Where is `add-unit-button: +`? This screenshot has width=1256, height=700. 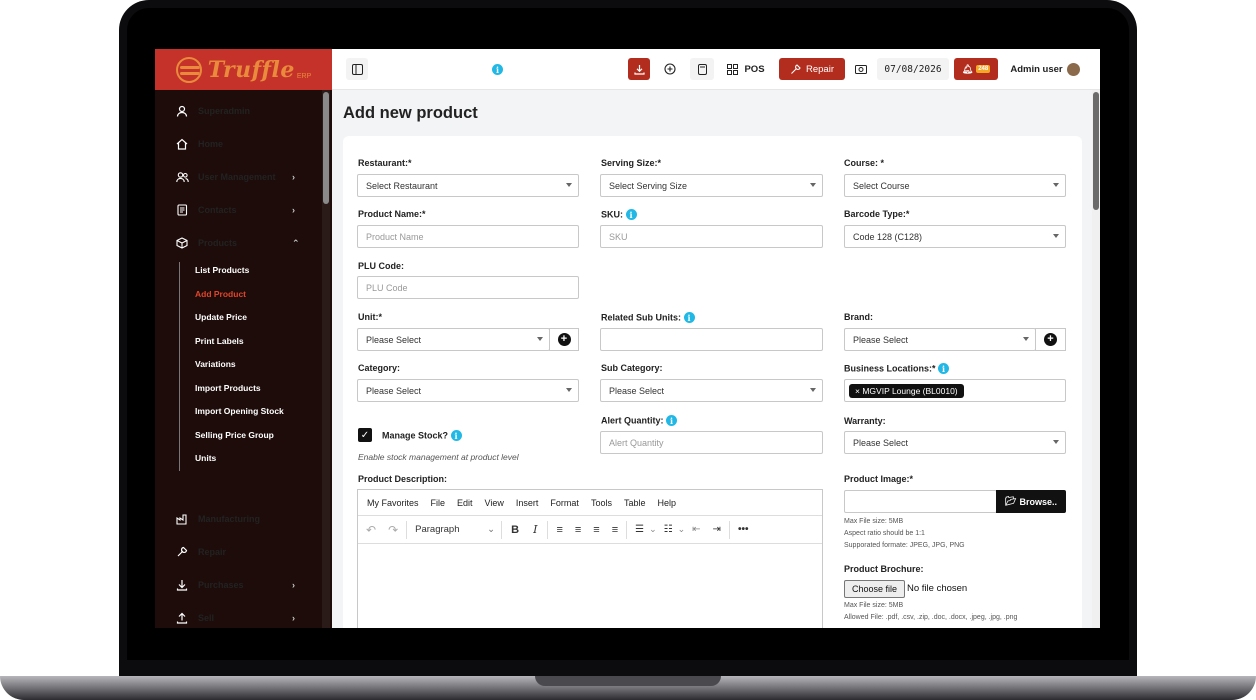
add-unit-button: + is located at coordinates (564, 339).